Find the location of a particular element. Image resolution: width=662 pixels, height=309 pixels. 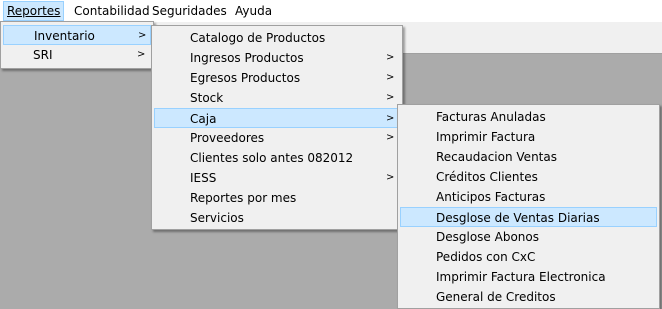

menu-item-facturas-anuladas: Facturas Anuladas is located at coordinates (528, 117).